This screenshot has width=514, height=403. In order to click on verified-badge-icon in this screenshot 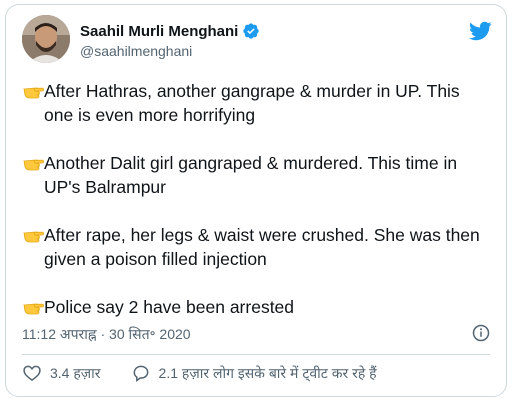, I will do `click(251, 31)`.